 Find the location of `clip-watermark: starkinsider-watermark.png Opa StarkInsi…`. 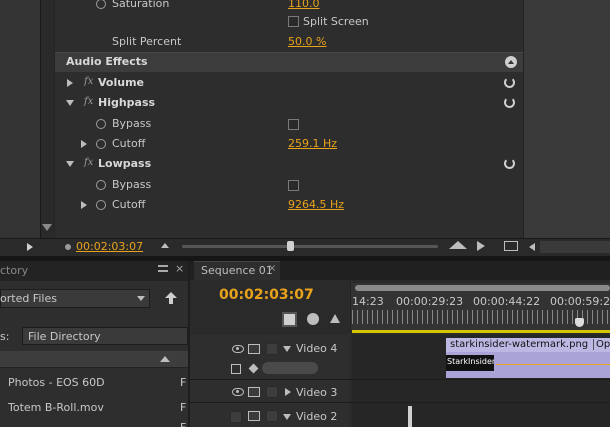

clip-watermark: starkinsider-watermark.png Opa StarkInsi… is located at coordinates (528, 358).